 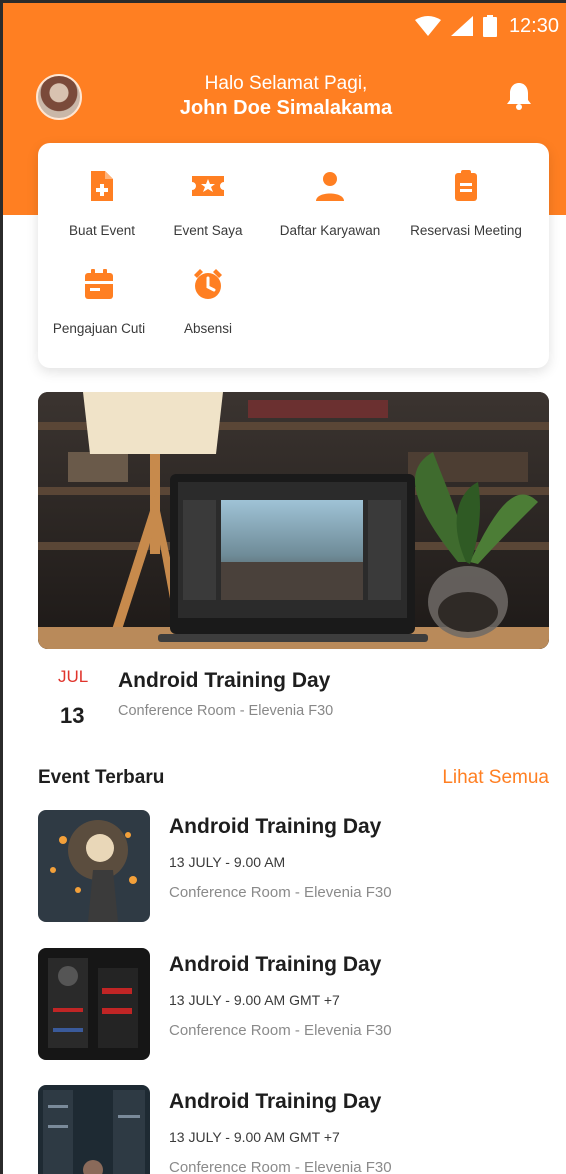 I want to click on featured-event-day: 13, so click(x=72, y=715).